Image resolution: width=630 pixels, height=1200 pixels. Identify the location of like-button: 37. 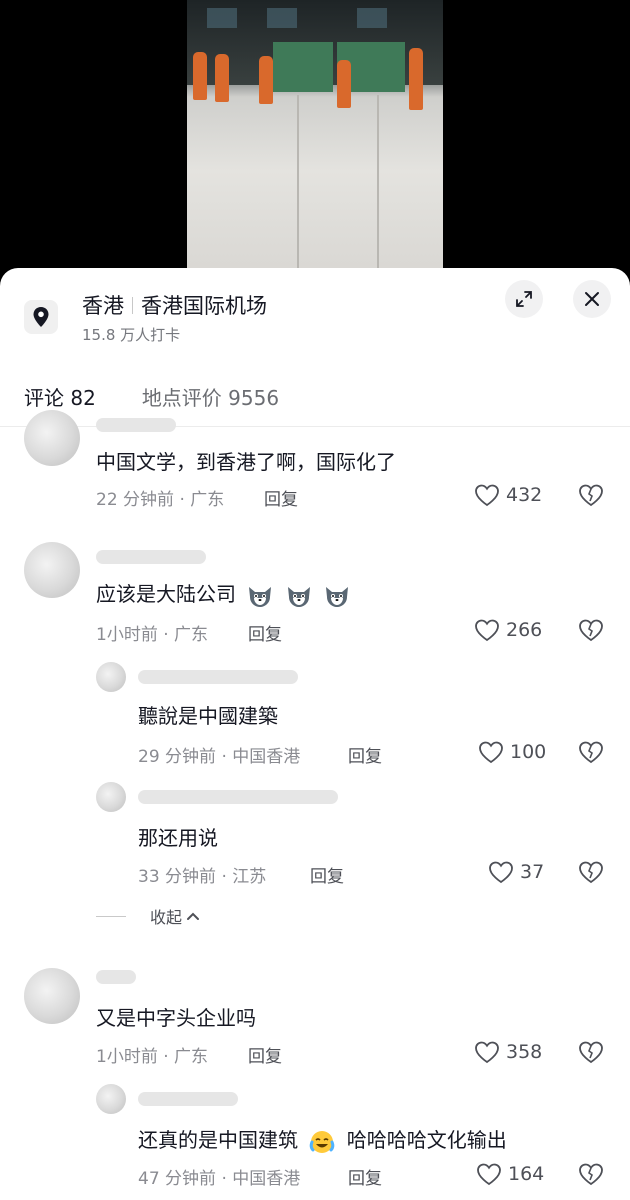
(516, 872).